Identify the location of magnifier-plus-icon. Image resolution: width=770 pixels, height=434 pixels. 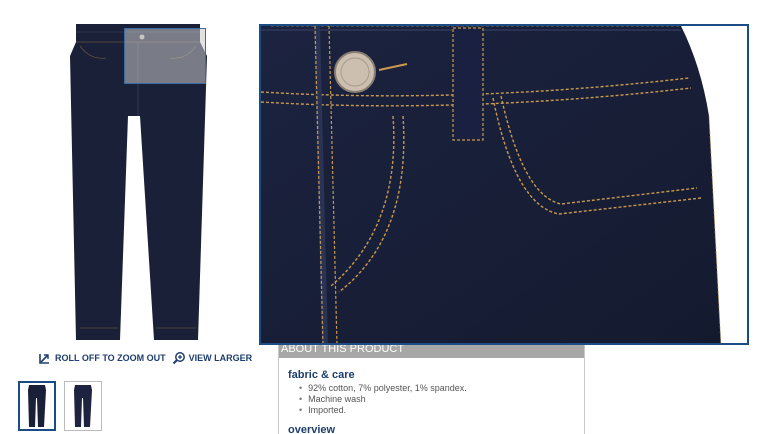
(178, 358).